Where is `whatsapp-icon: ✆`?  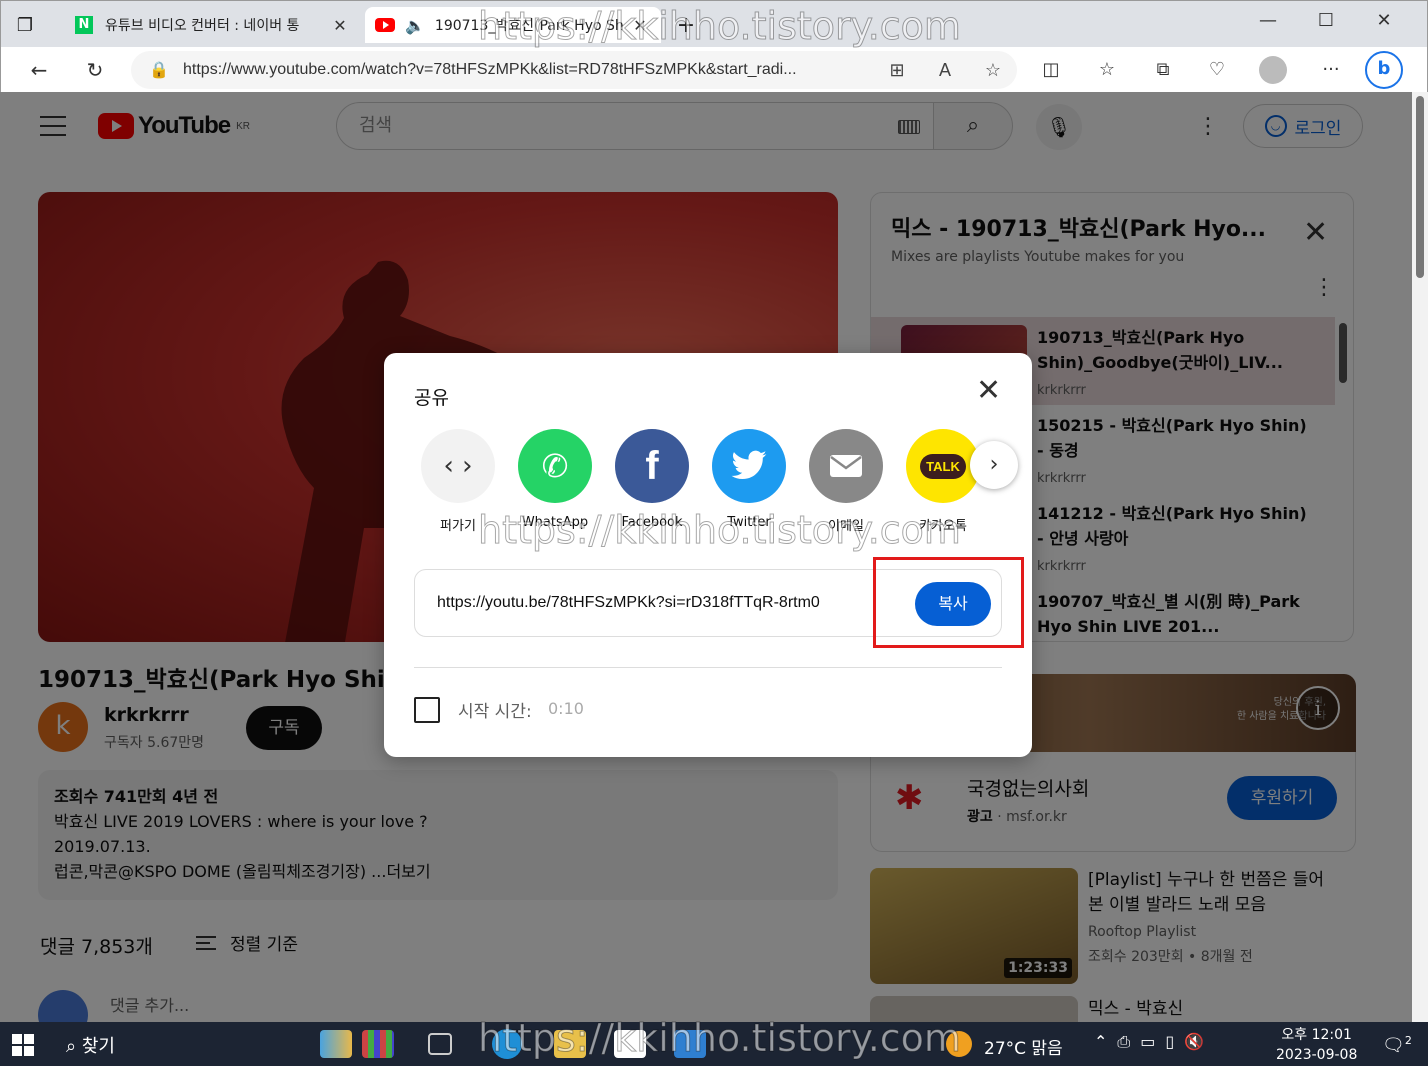
whatsapp-icon: ✆ is located at coordinates (555, 466).